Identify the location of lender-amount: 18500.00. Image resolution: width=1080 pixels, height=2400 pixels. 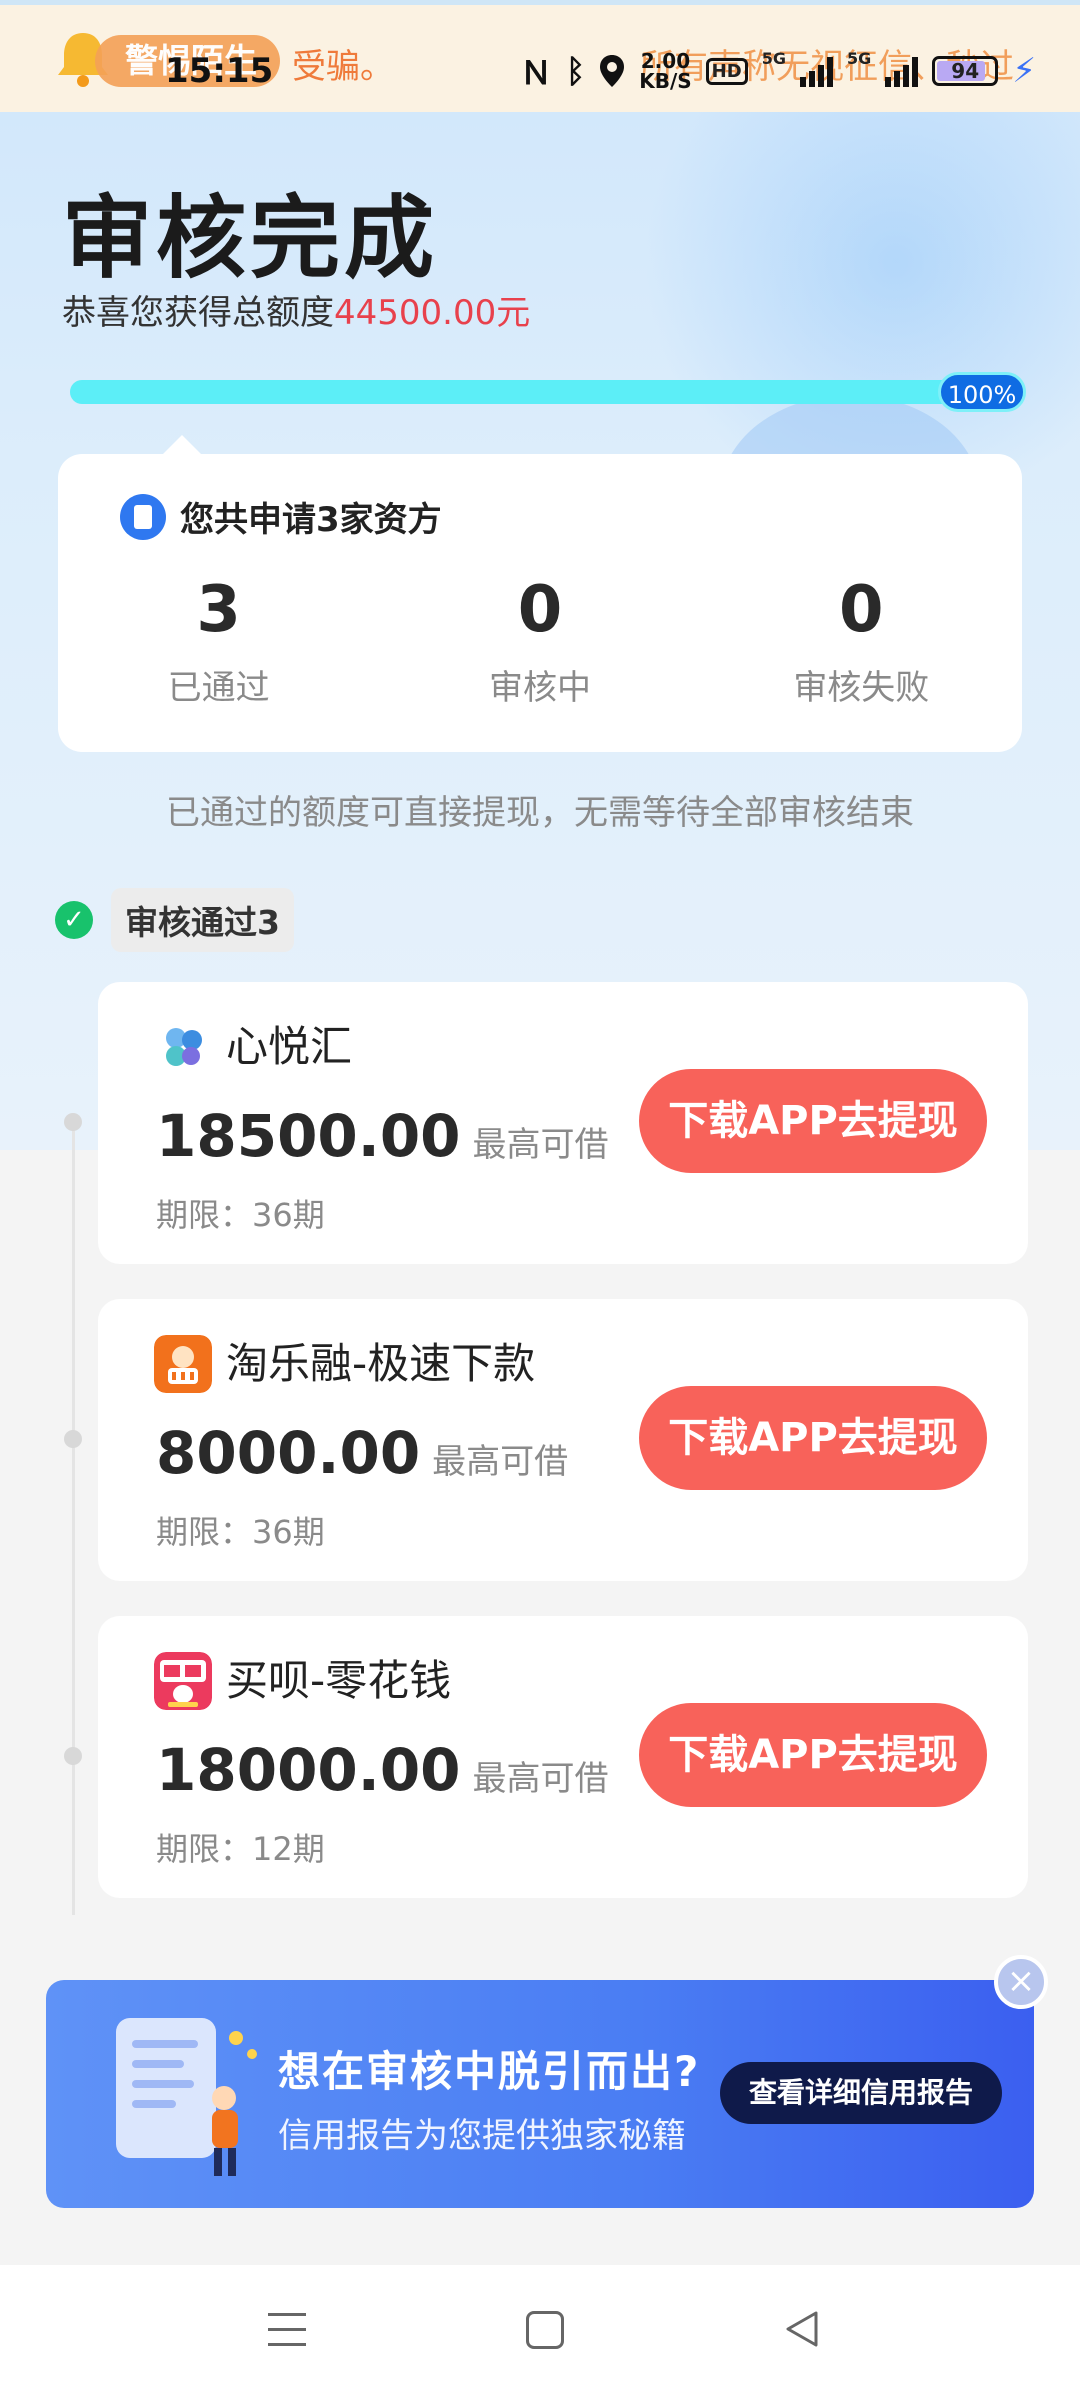
(308, 1136).